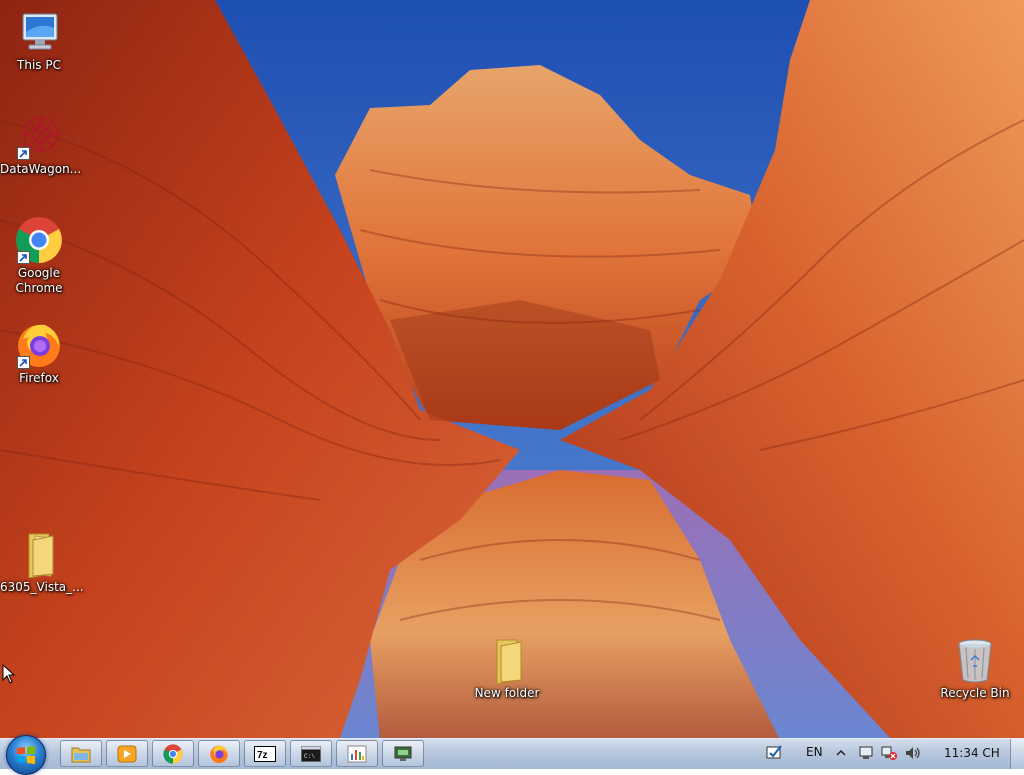 The image size is (1024, 775). Describe the element at coordinates (512, 755) in the screenshot. I see `taskbar: 7z C:\ EN 11:34 CH` at that location.